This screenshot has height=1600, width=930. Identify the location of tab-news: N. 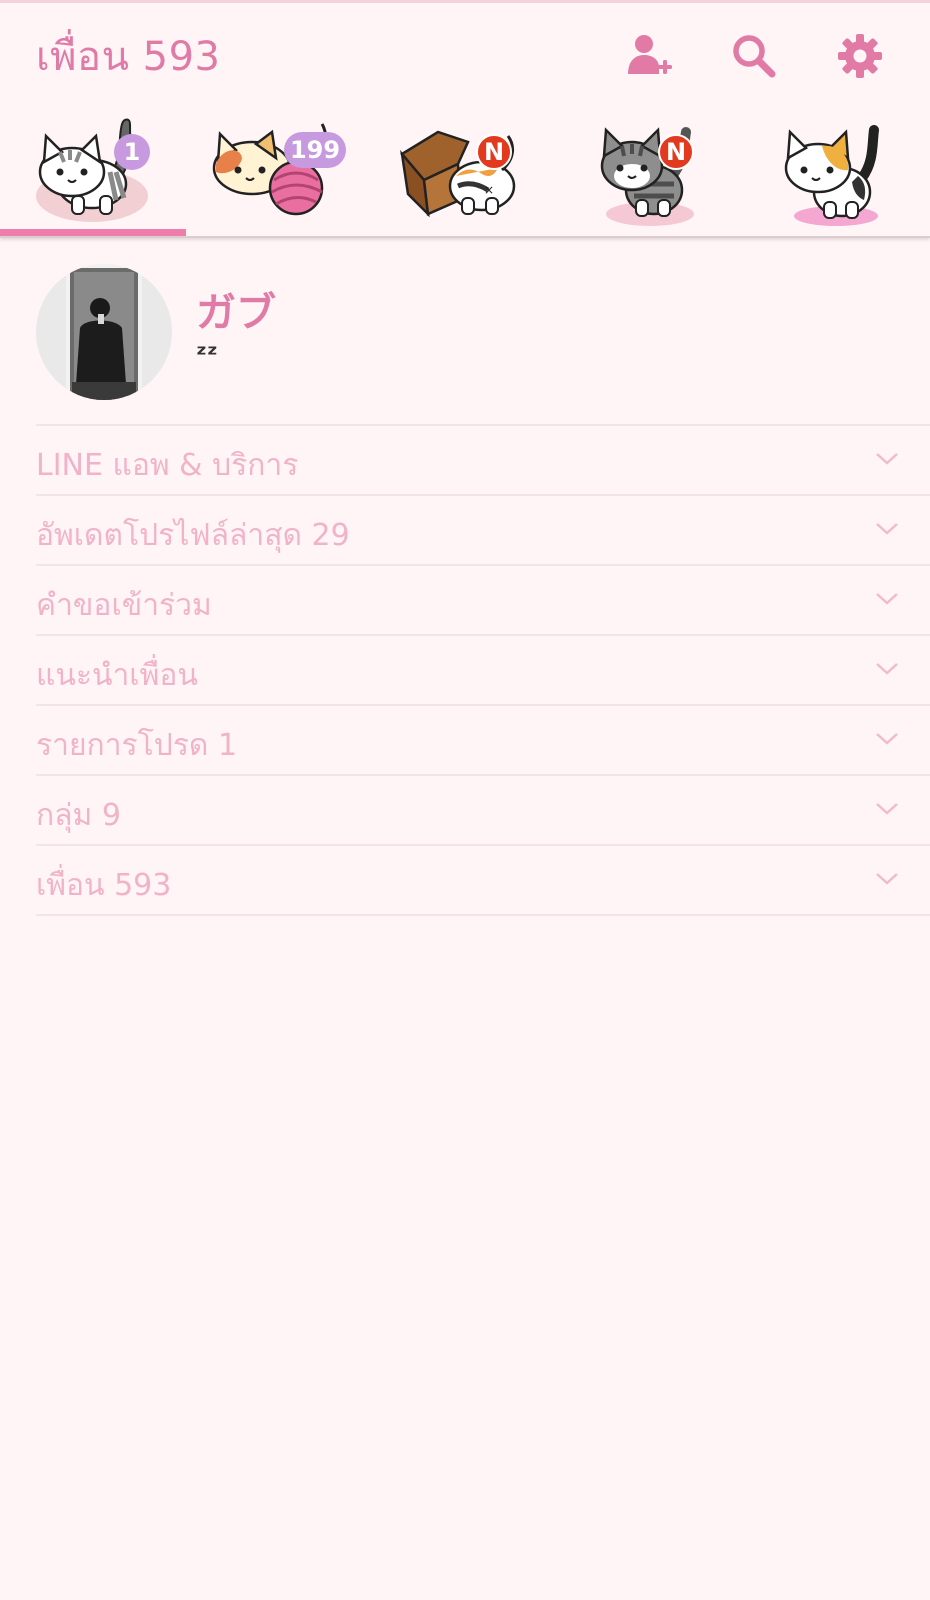
(651, 172).